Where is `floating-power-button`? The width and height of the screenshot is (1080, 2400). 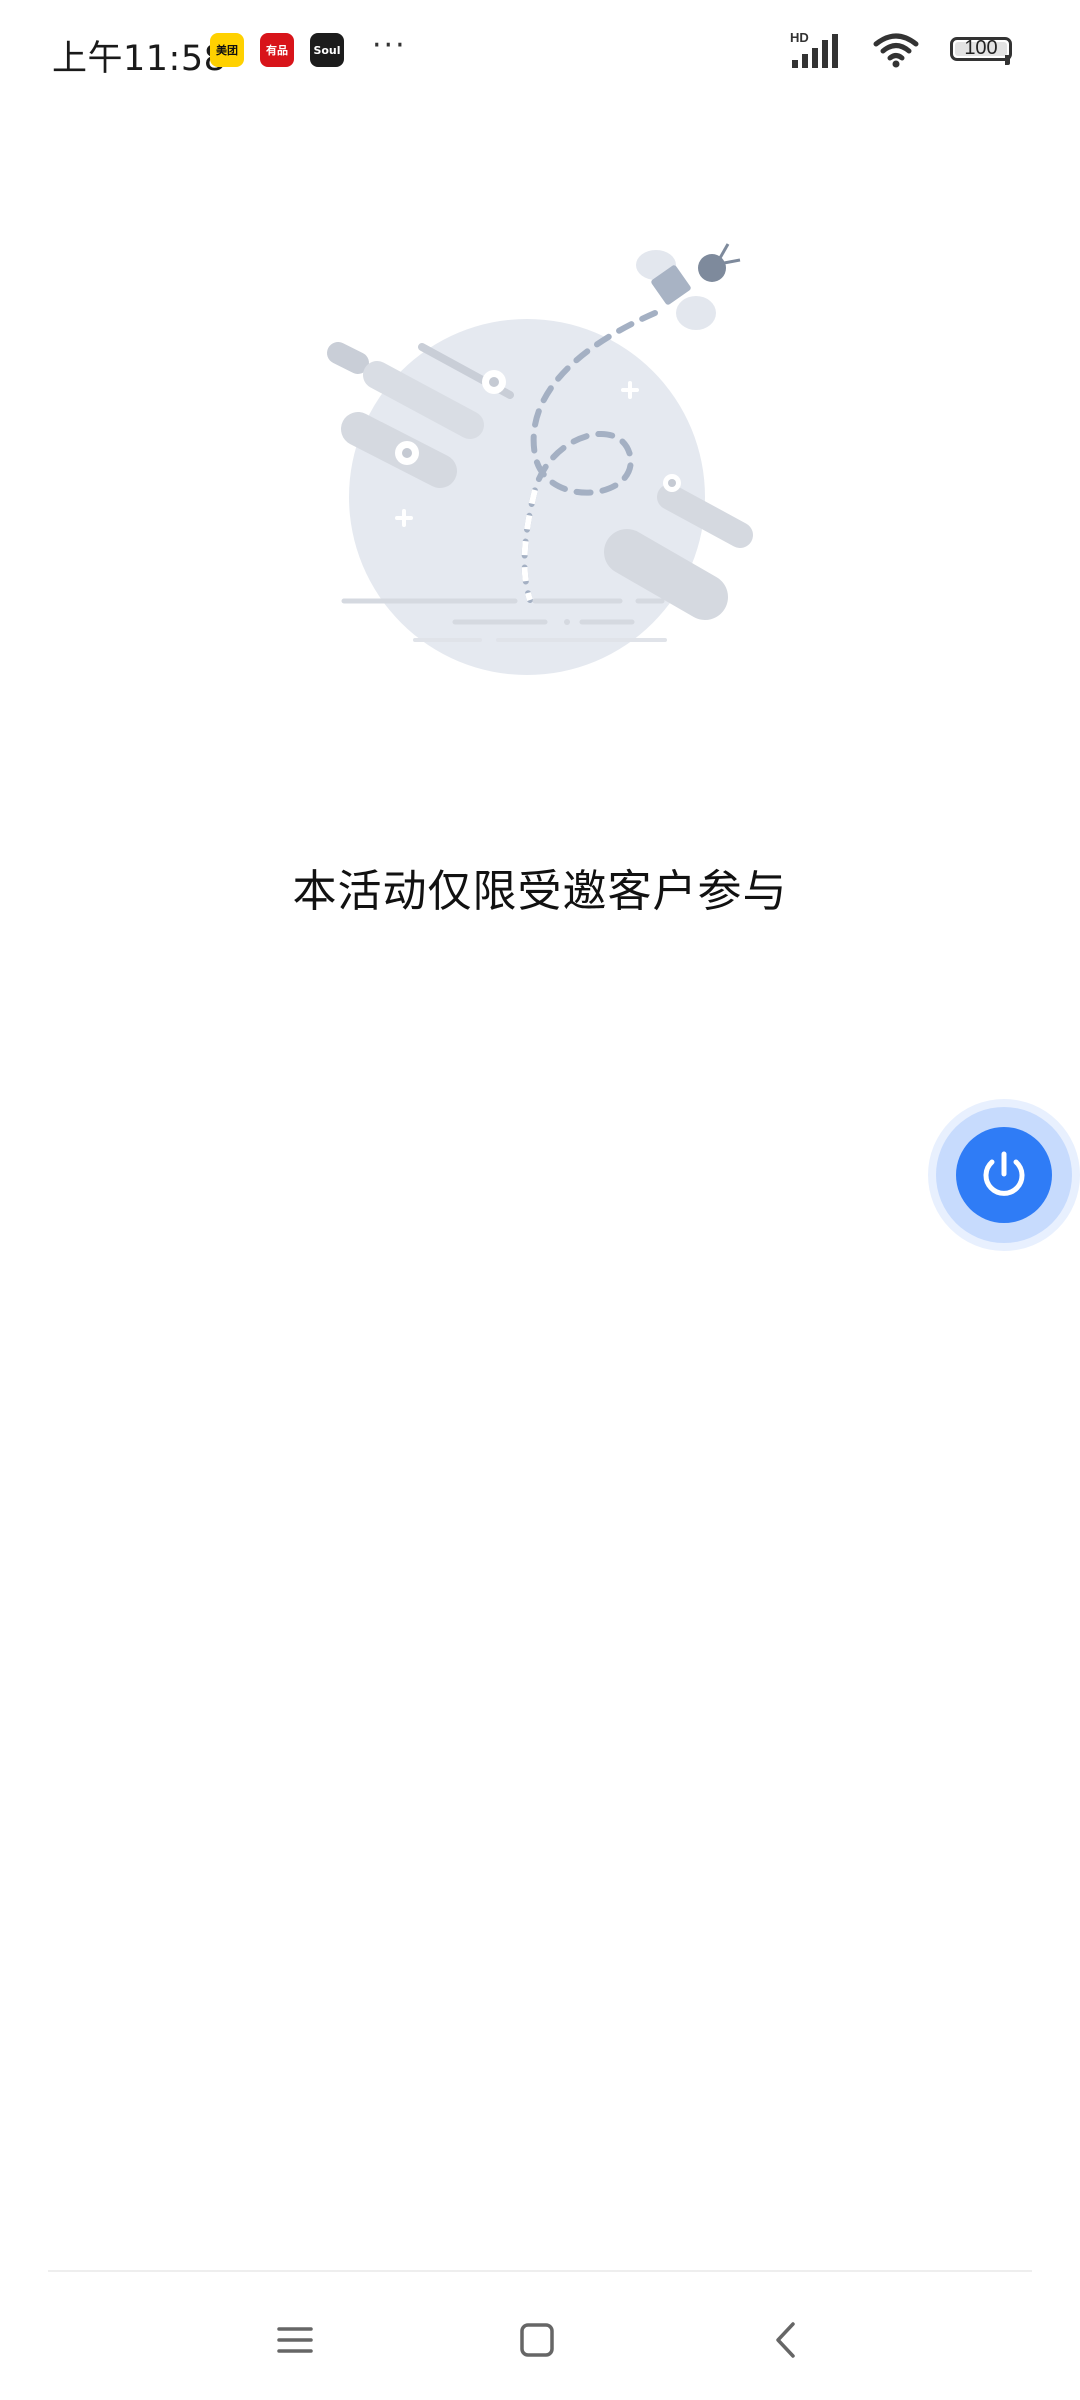 floating-power-button is located at coordinates (1004, 1175).